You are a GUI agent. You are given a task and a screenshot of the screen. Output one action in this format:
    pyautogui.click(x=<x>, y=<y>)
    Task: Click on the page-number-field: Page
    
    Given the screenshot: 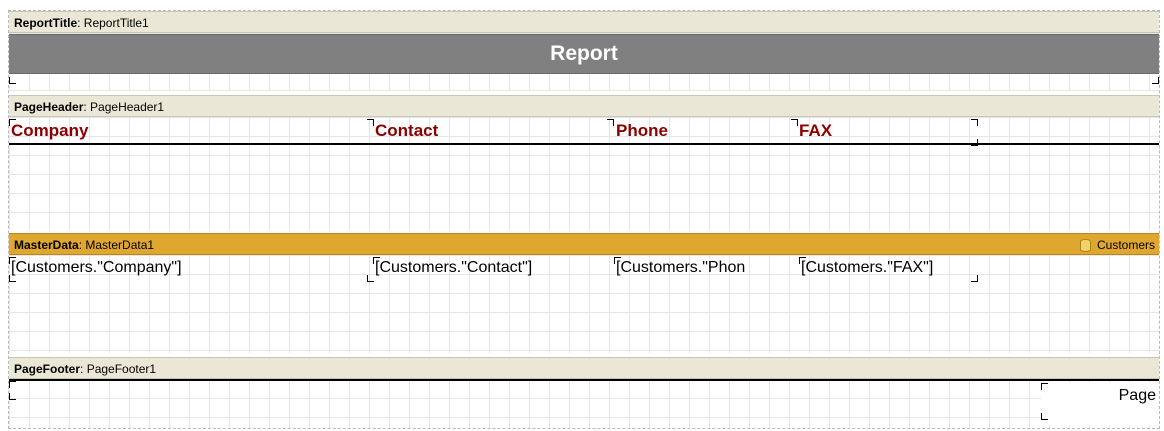 What is the action you would take?
    pyautogui.click(x=1100, y=404)
    